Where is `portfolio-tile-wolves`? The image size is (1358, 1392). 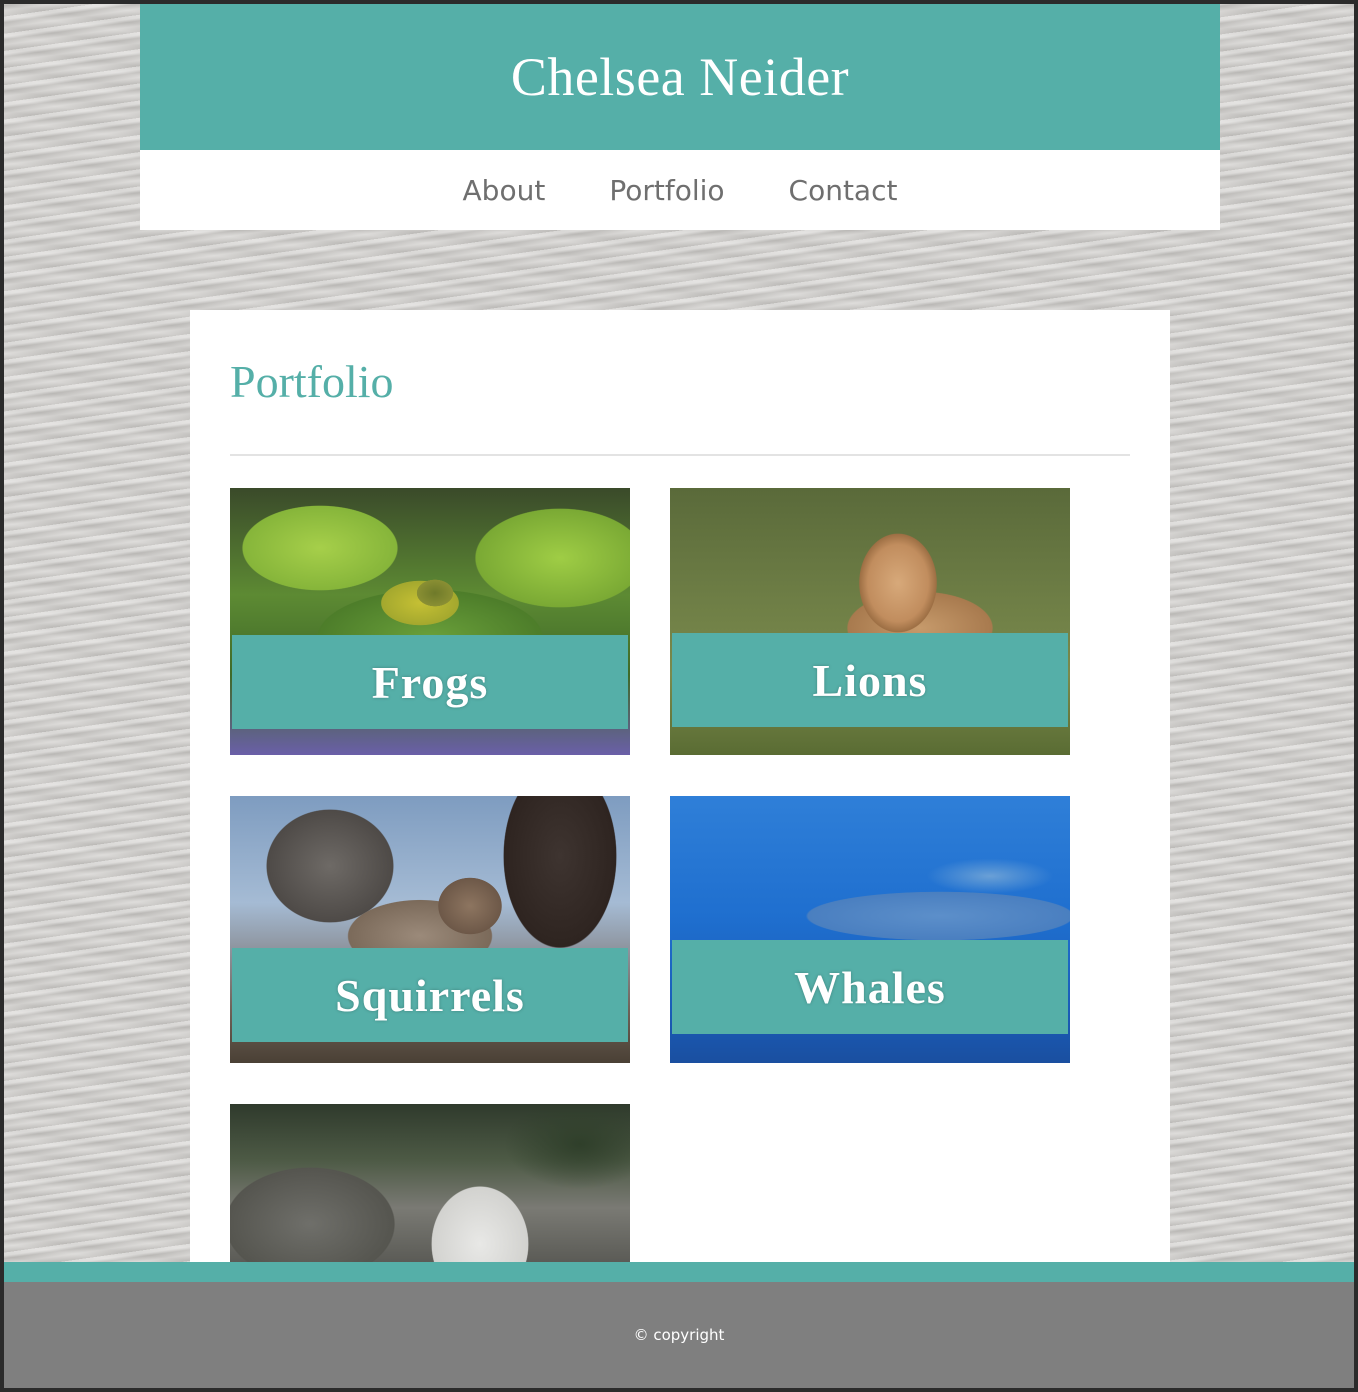 portfolio-tile-wolves is located at coordinates (430, 1184).